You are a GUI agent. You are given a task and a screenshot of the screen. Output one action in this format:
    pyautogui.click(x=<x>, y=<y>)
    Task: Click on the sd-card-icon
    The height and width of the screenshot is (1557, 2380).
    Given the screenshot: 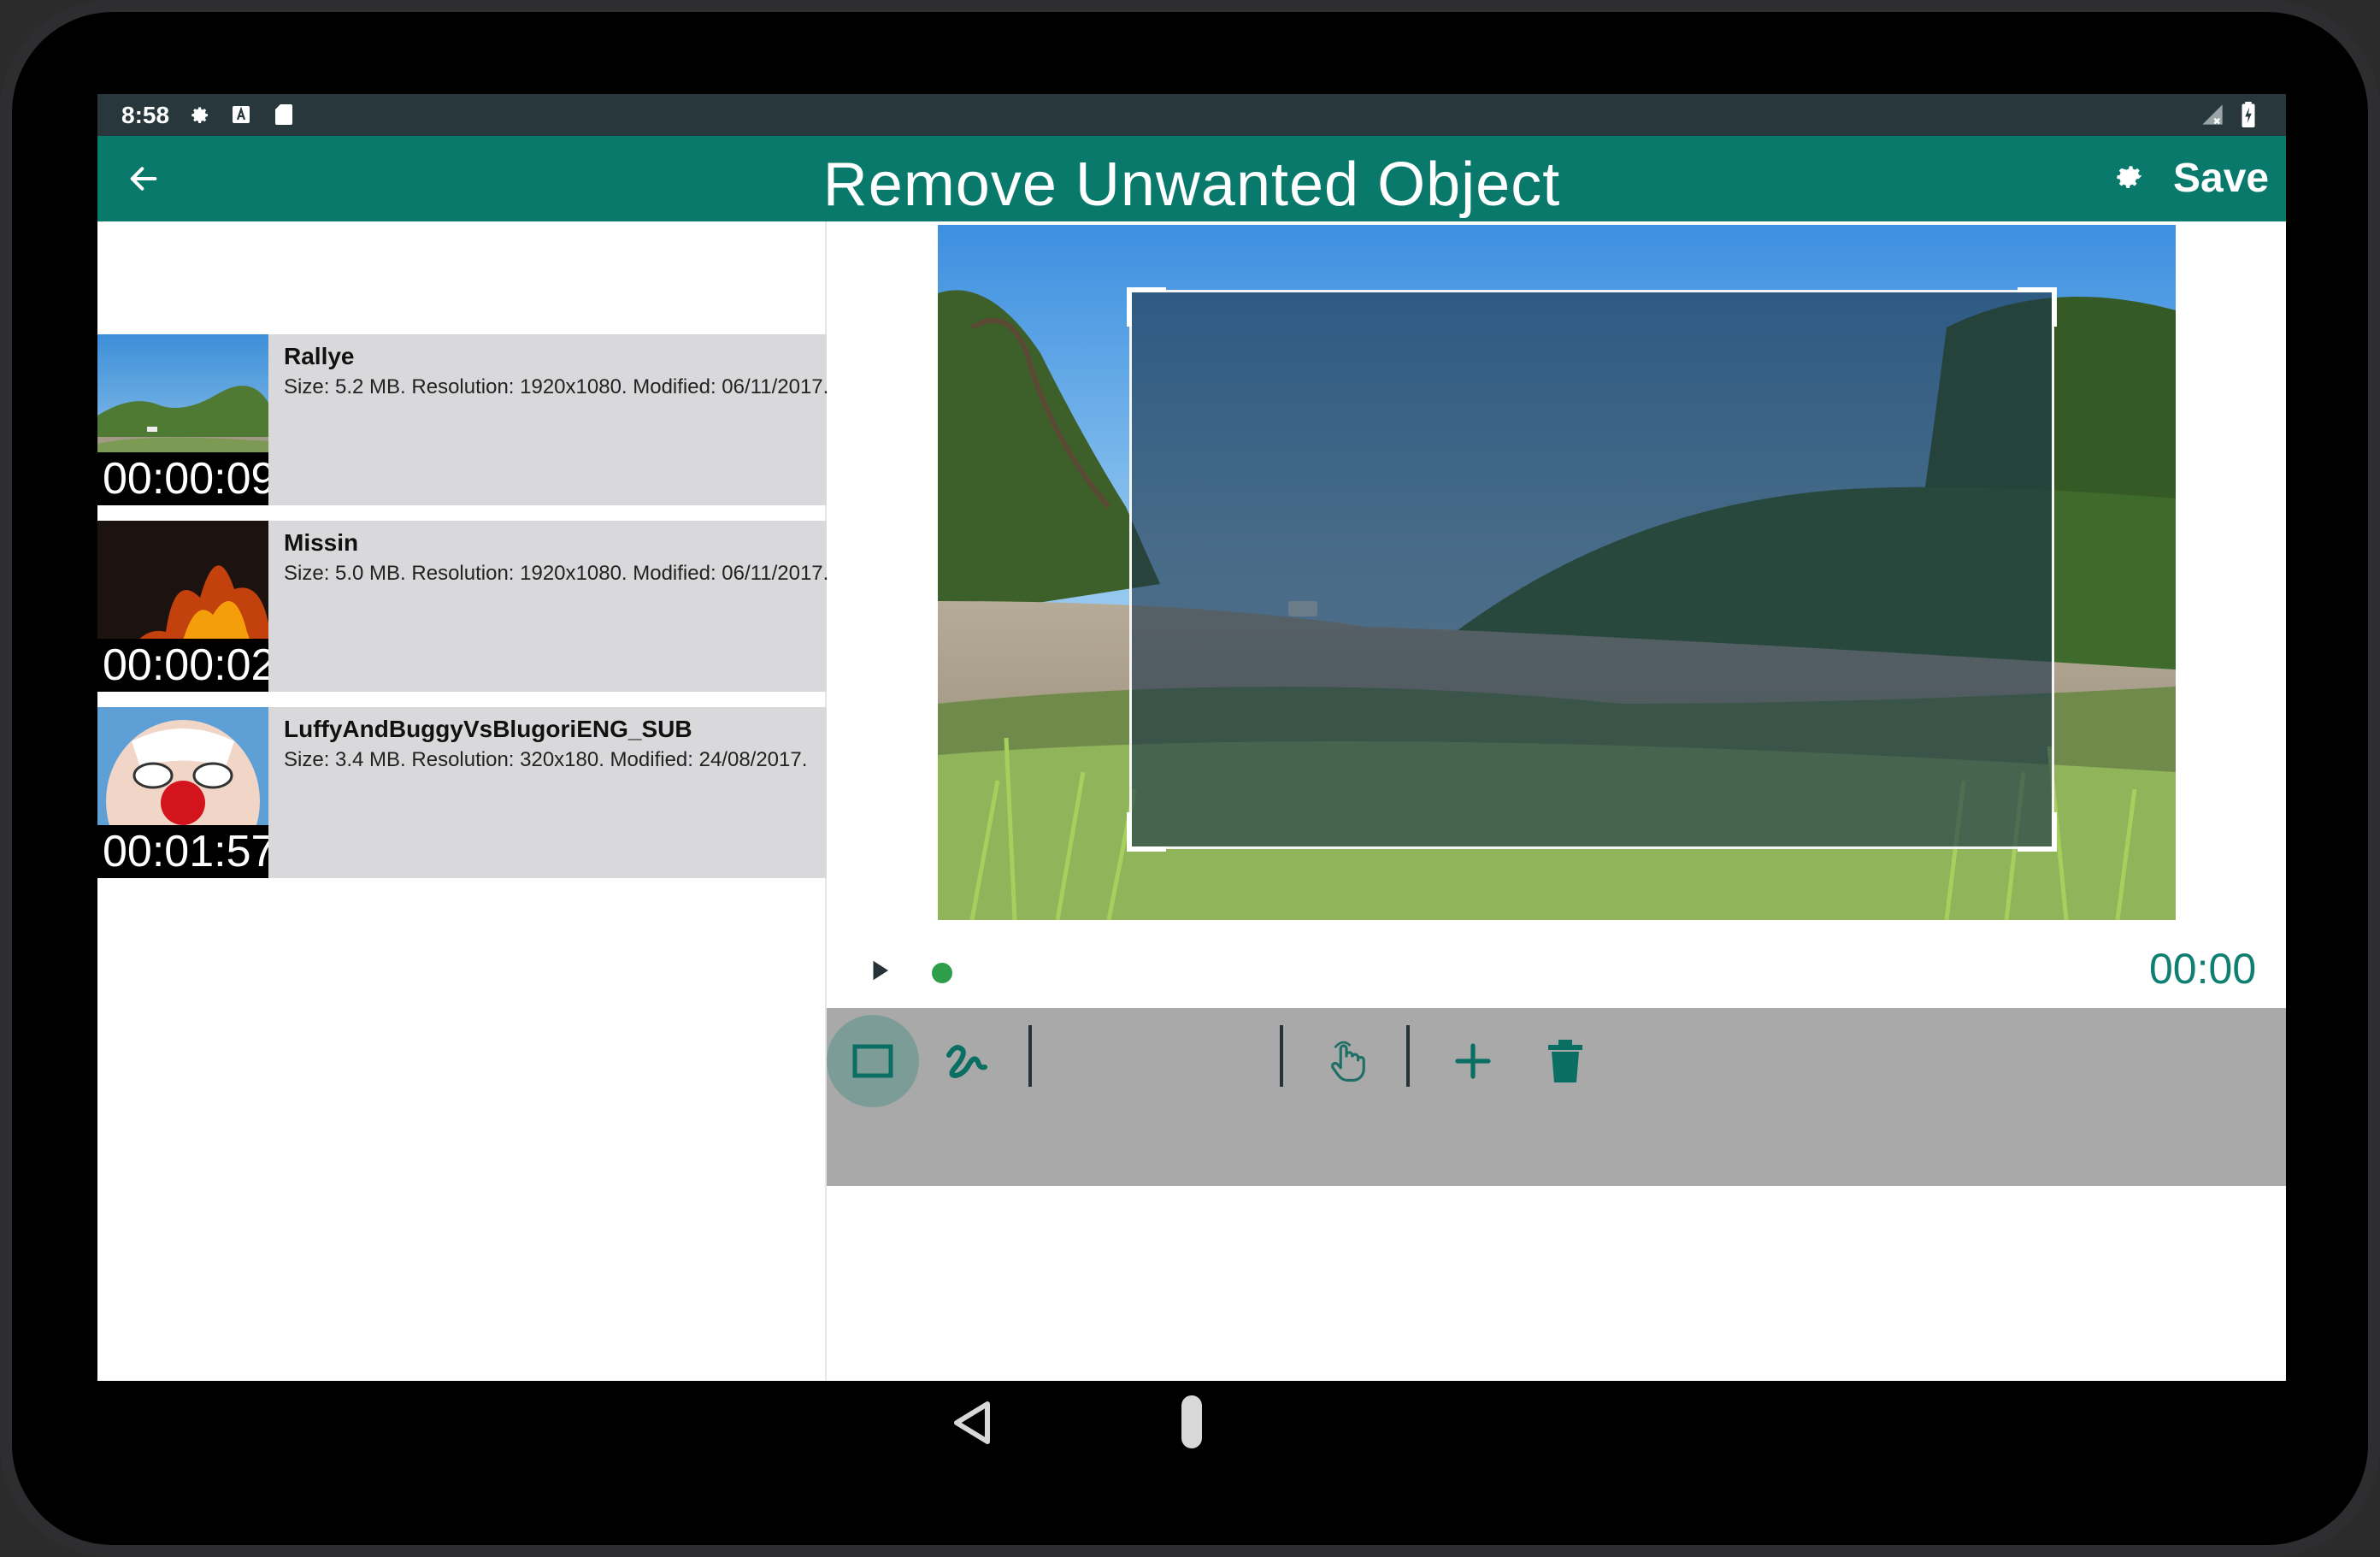 What is the action you would take?
    pyautogui.click(x=284, y=115)
    